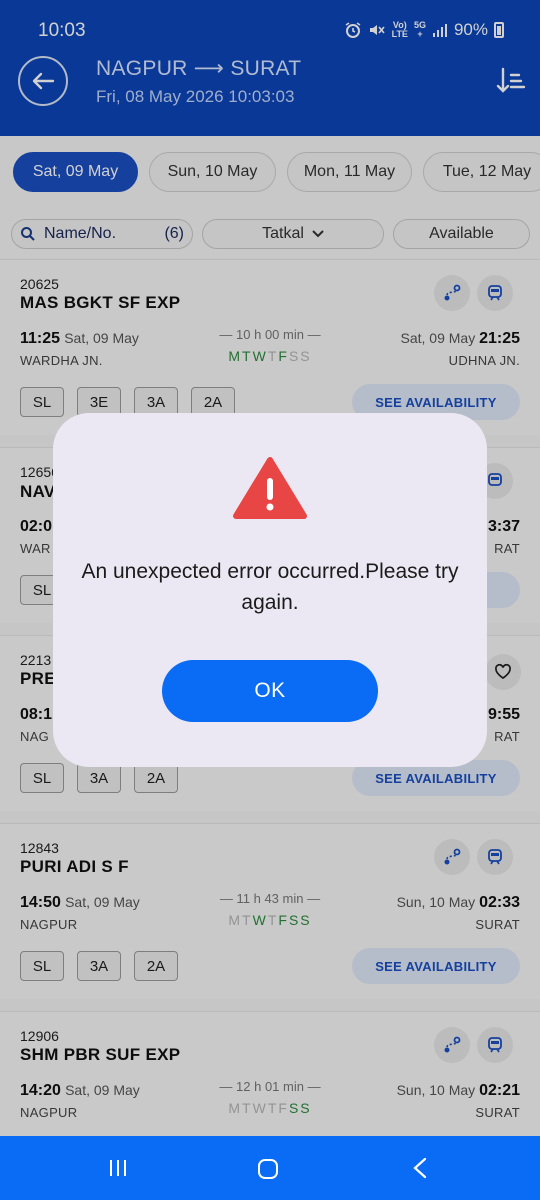  I want to click on ok-button: OK, so click(270, 691).